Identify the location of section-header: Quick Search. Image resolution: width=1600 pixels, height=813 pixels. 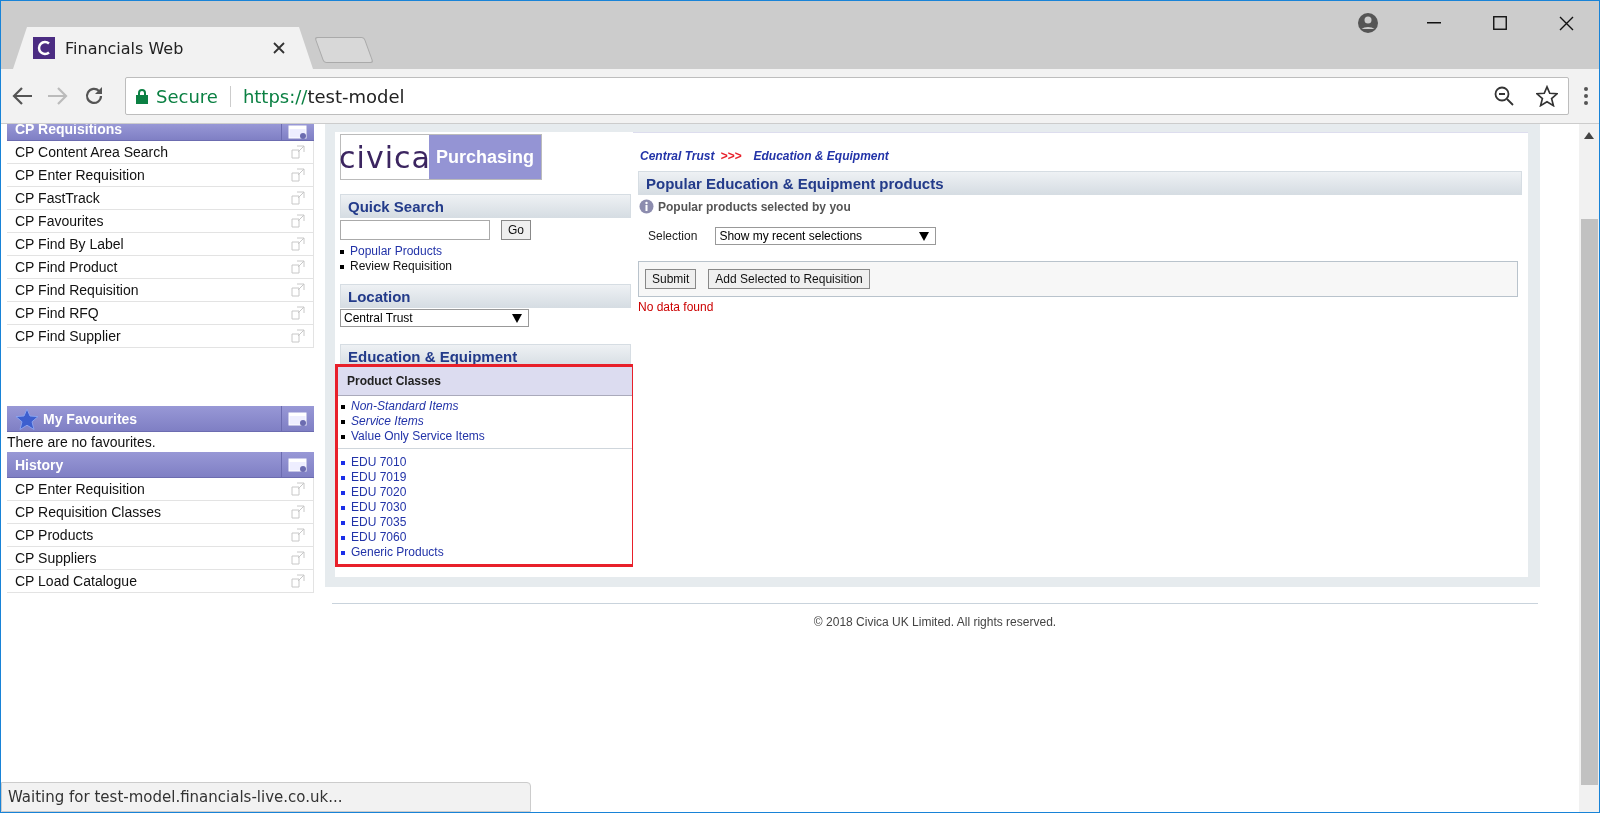
(485, 206).